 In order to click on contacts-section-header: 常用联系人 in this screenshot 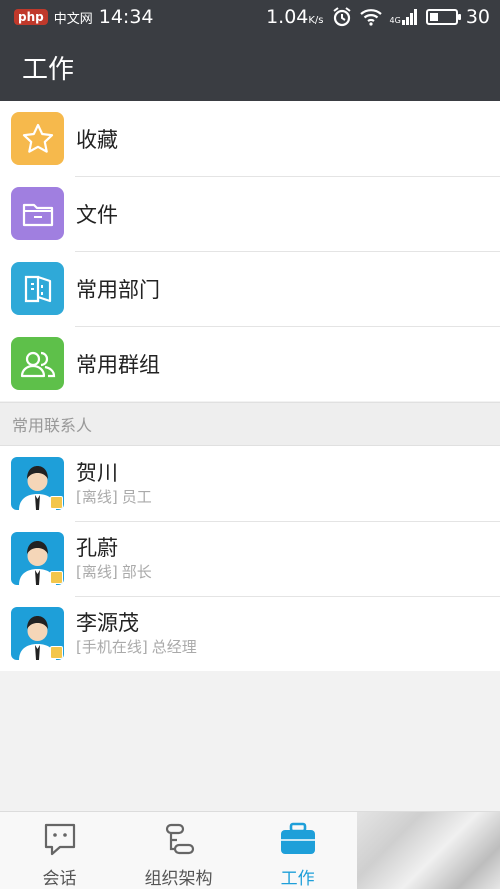, I will do `click(250, 424)`.